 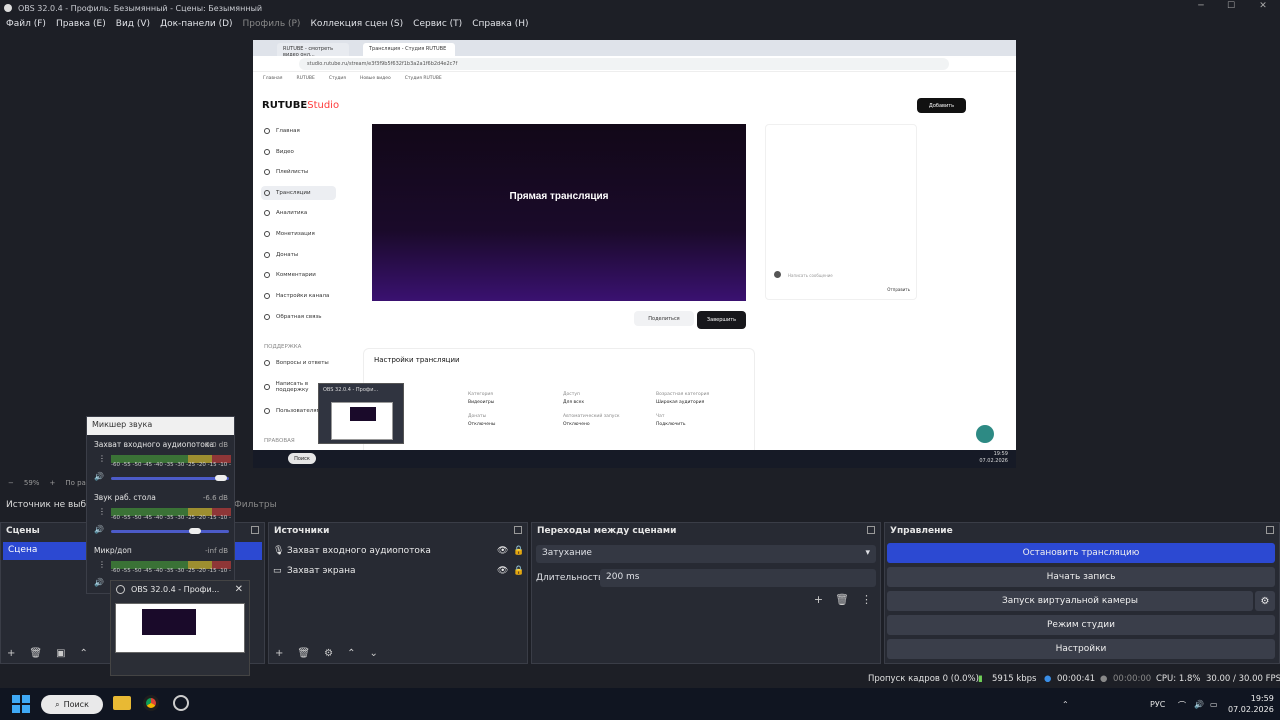 I want to click on browser-tab-studio: Трансляция - Студия RUTUBE, so click(x=409, y=49).